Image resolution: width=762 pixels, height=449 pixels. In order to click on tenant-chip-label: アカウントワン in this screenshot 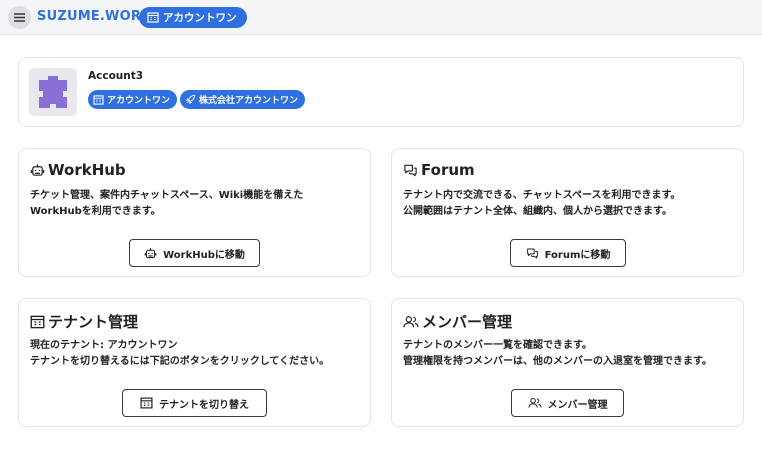, I will do `click(200, 18)`.